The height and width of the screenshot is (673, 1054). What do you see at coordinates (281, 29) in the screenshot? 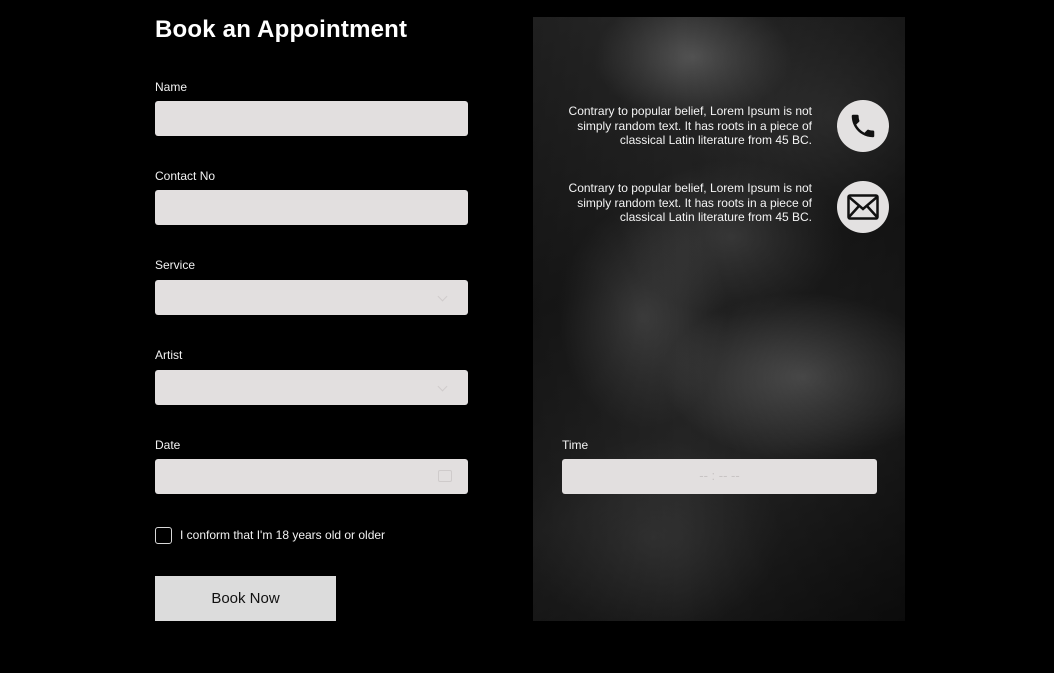
I see `page-title: Book an Appointment` at bounding box center [281, 29].